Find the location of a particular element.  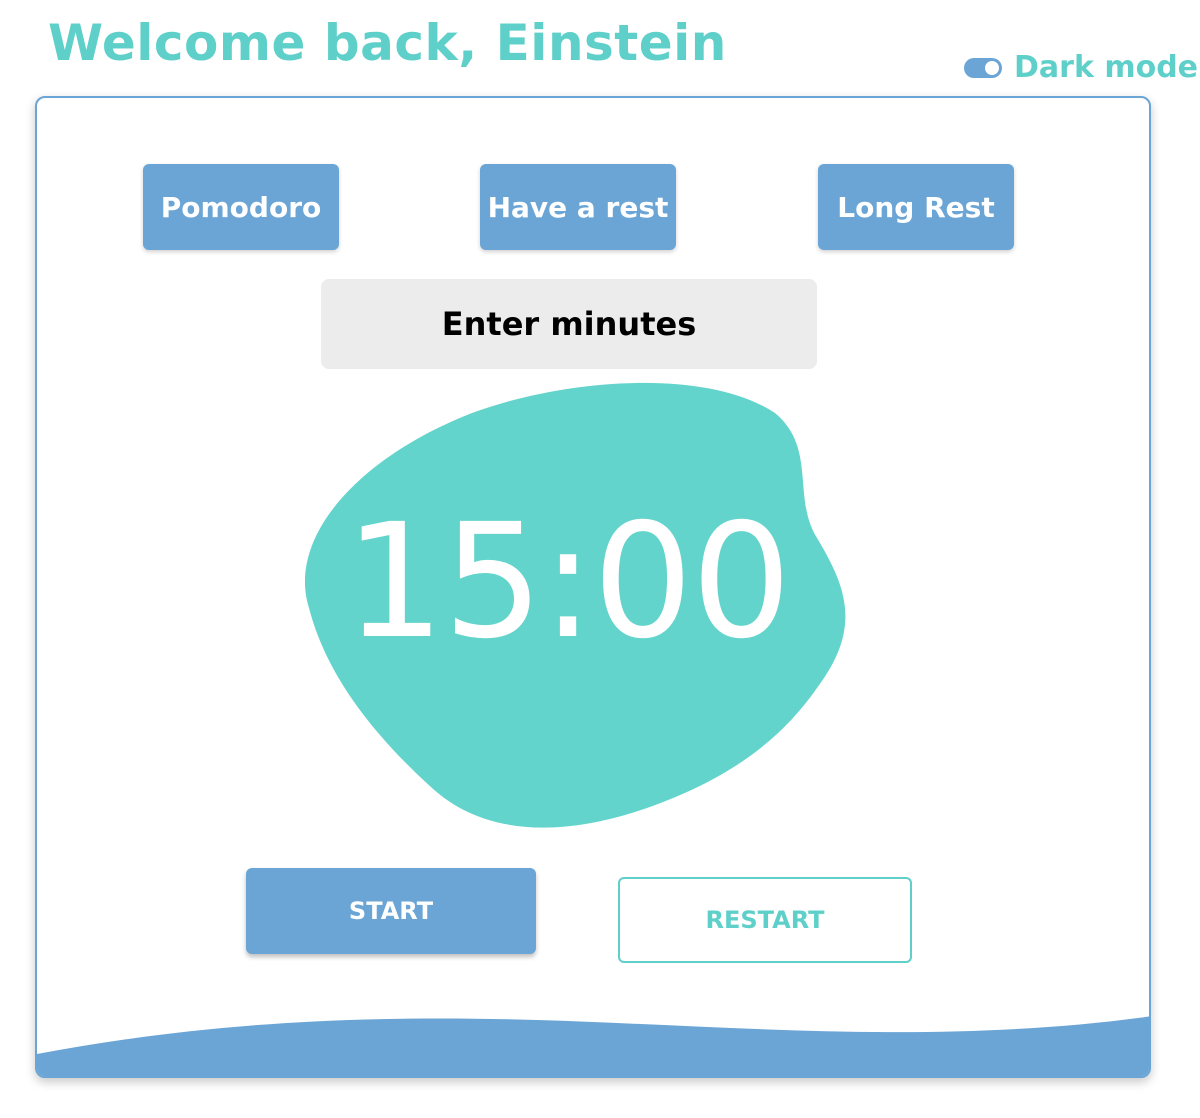

toggle-knob is located at coordinates (992, 67).